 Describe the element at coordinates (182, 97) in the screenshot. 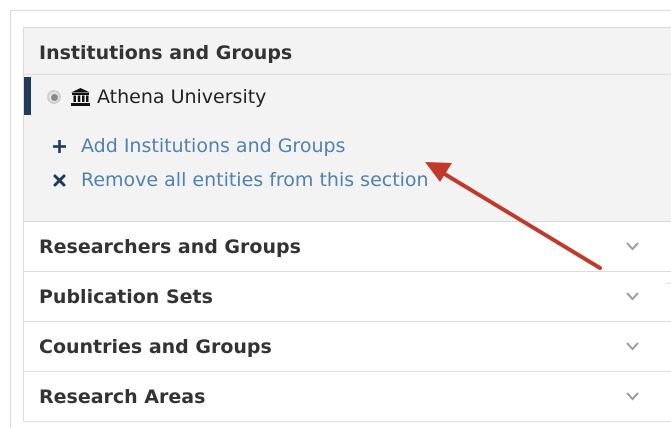

I see `entity-label: Athena University` at that location.